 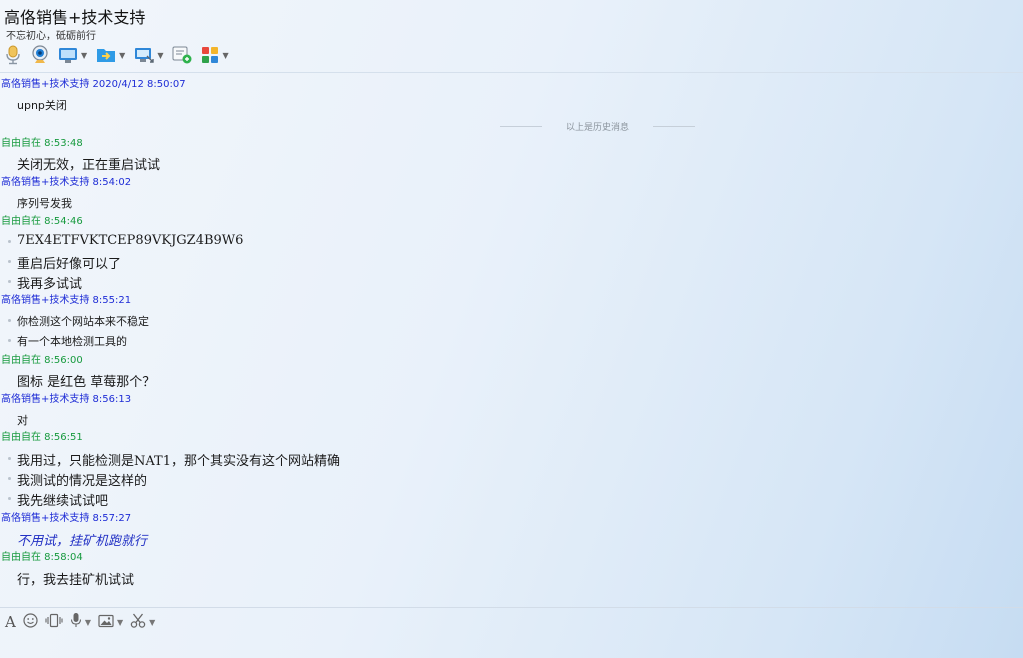 What do you see at coordinates (144, 55) in the screenshot?
I see `remote-desktop-icon` at bounding box center [144, 55].